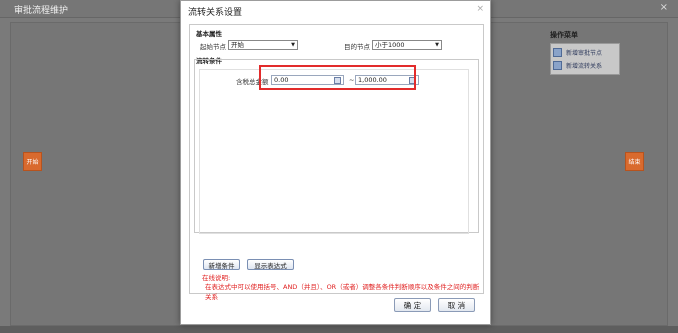 This screenshot has width=678, height=333. I want to click on operations-menu-title: 操作菜单, so click(564, 35).